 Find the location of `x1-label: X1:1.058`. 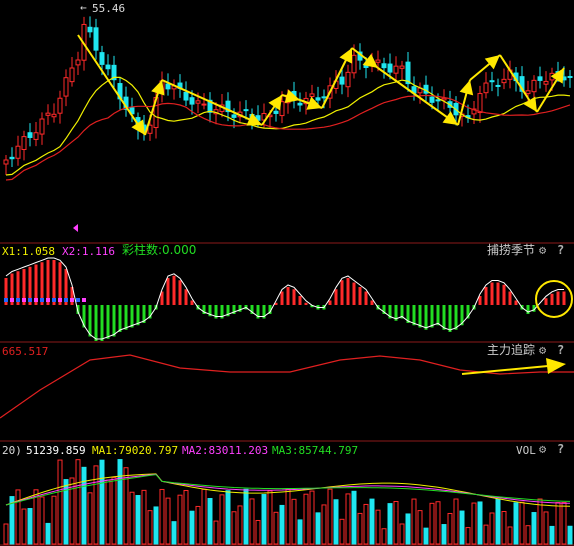

x1-label: X1:1.058 is located at coordinates (28, 251).